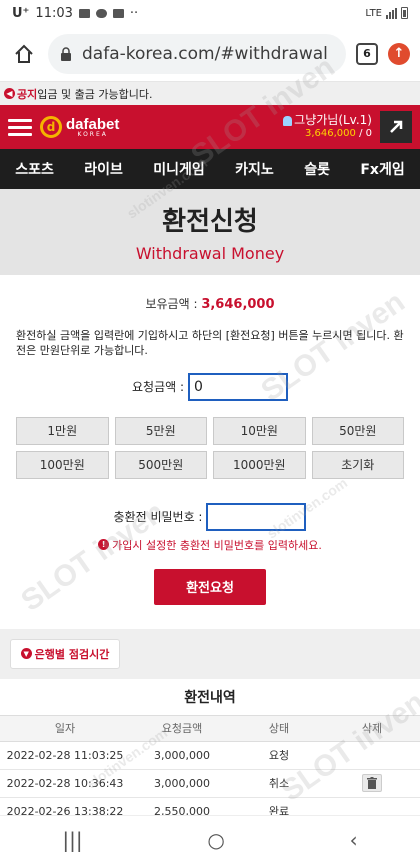  I want to click on amount-button-grid: 1만원 5만원 10만원 50만원 100만원 500만원 1000만원 초기화, so click(210, 447).